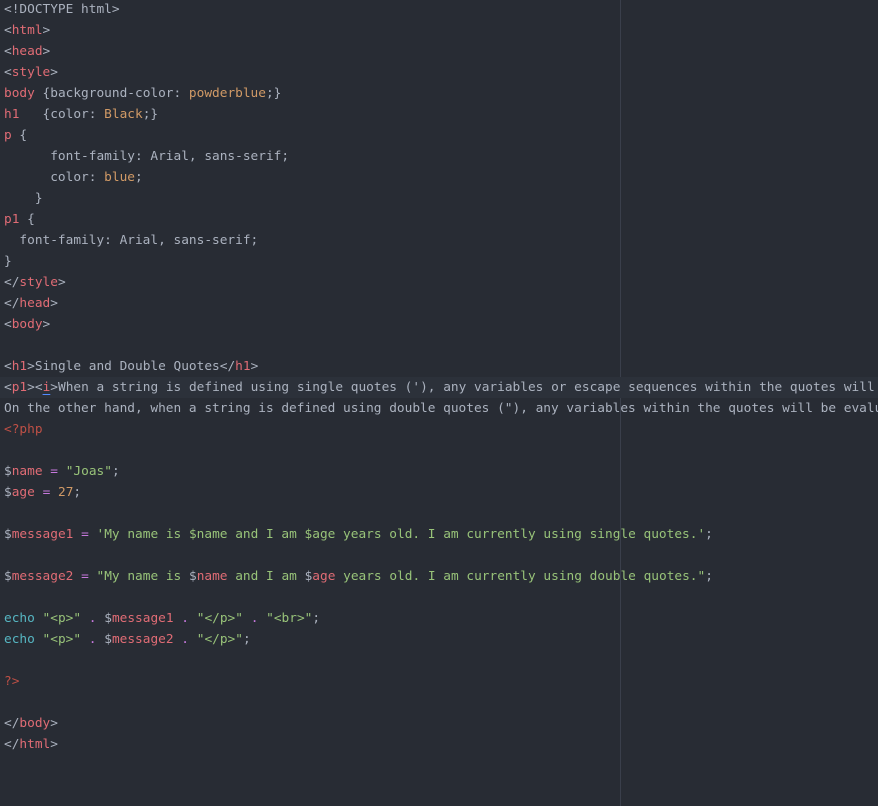 The height and width of the screenshot is (806, 878). I want to click on code-line: ?>, so click(441, 681).